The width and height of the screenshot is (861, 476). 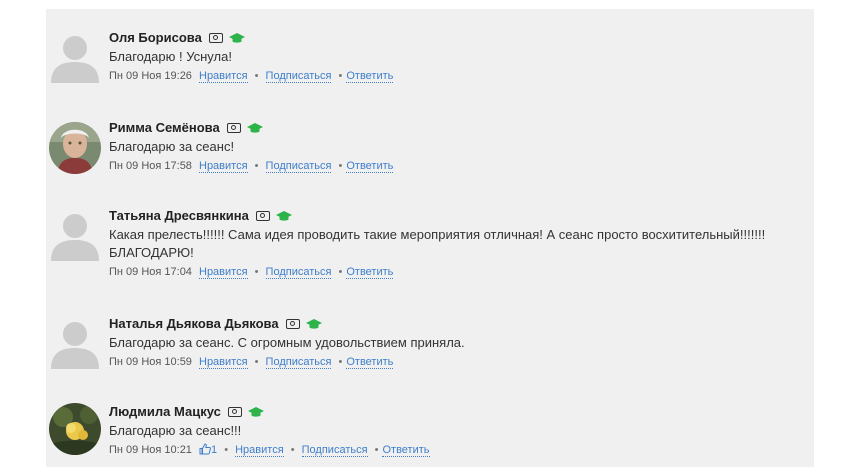 I want to click on thumbs-up-icon, so click(x=205, y=449).